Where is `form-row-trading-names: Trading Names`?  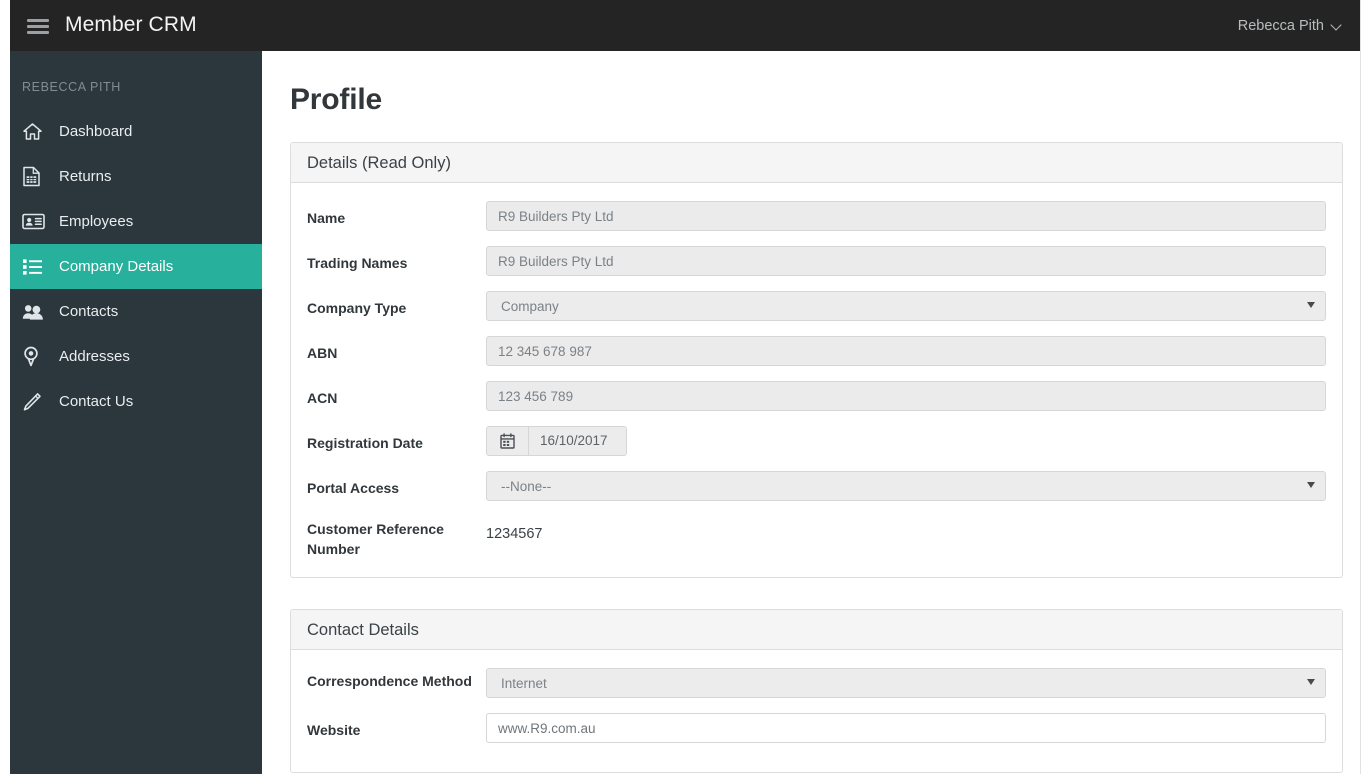 form-row-trading-names: Trading Names is located at coordinates (816, 264).